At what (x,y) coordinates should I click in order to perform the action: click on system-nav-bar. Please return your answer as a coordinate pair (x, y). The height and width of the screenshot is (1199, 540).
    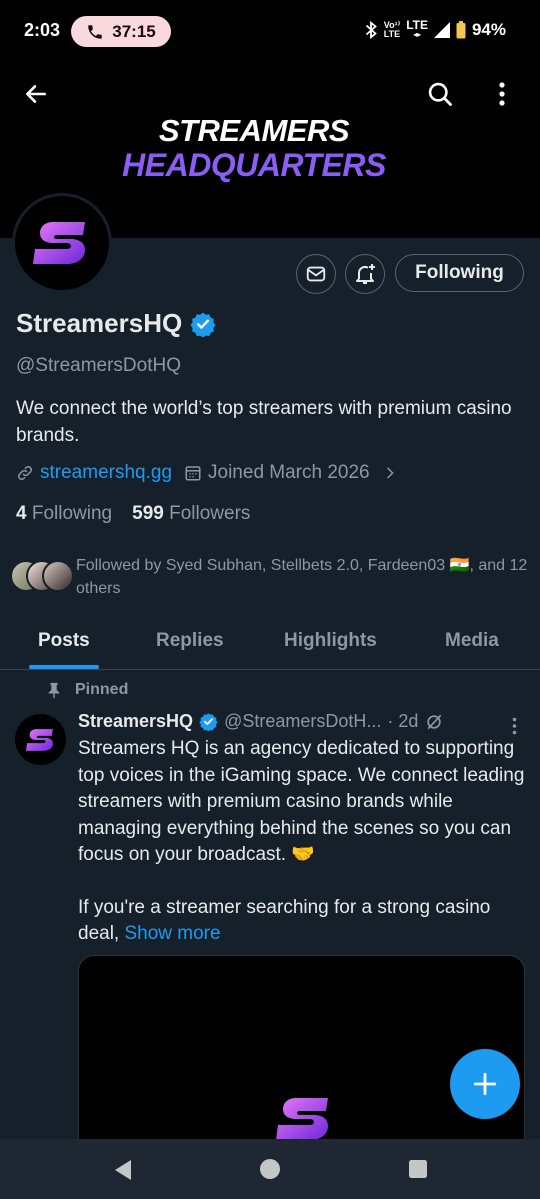
    Looking at the image, I should click on (270, 1169).